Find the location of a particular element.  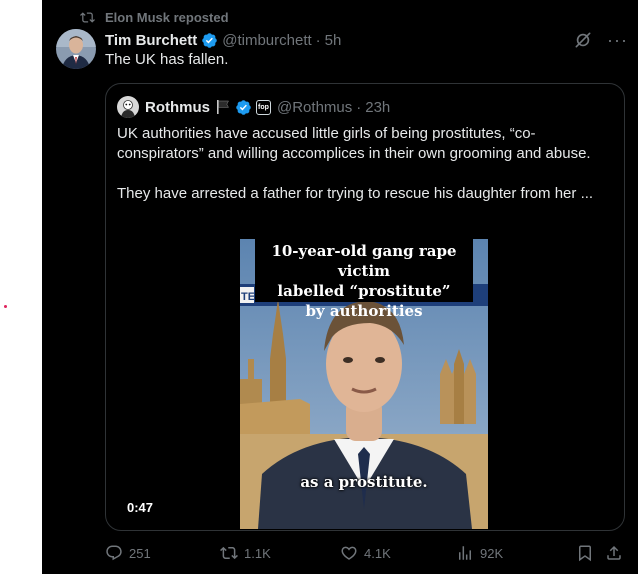

share-button is located at coordinates (614, 553).